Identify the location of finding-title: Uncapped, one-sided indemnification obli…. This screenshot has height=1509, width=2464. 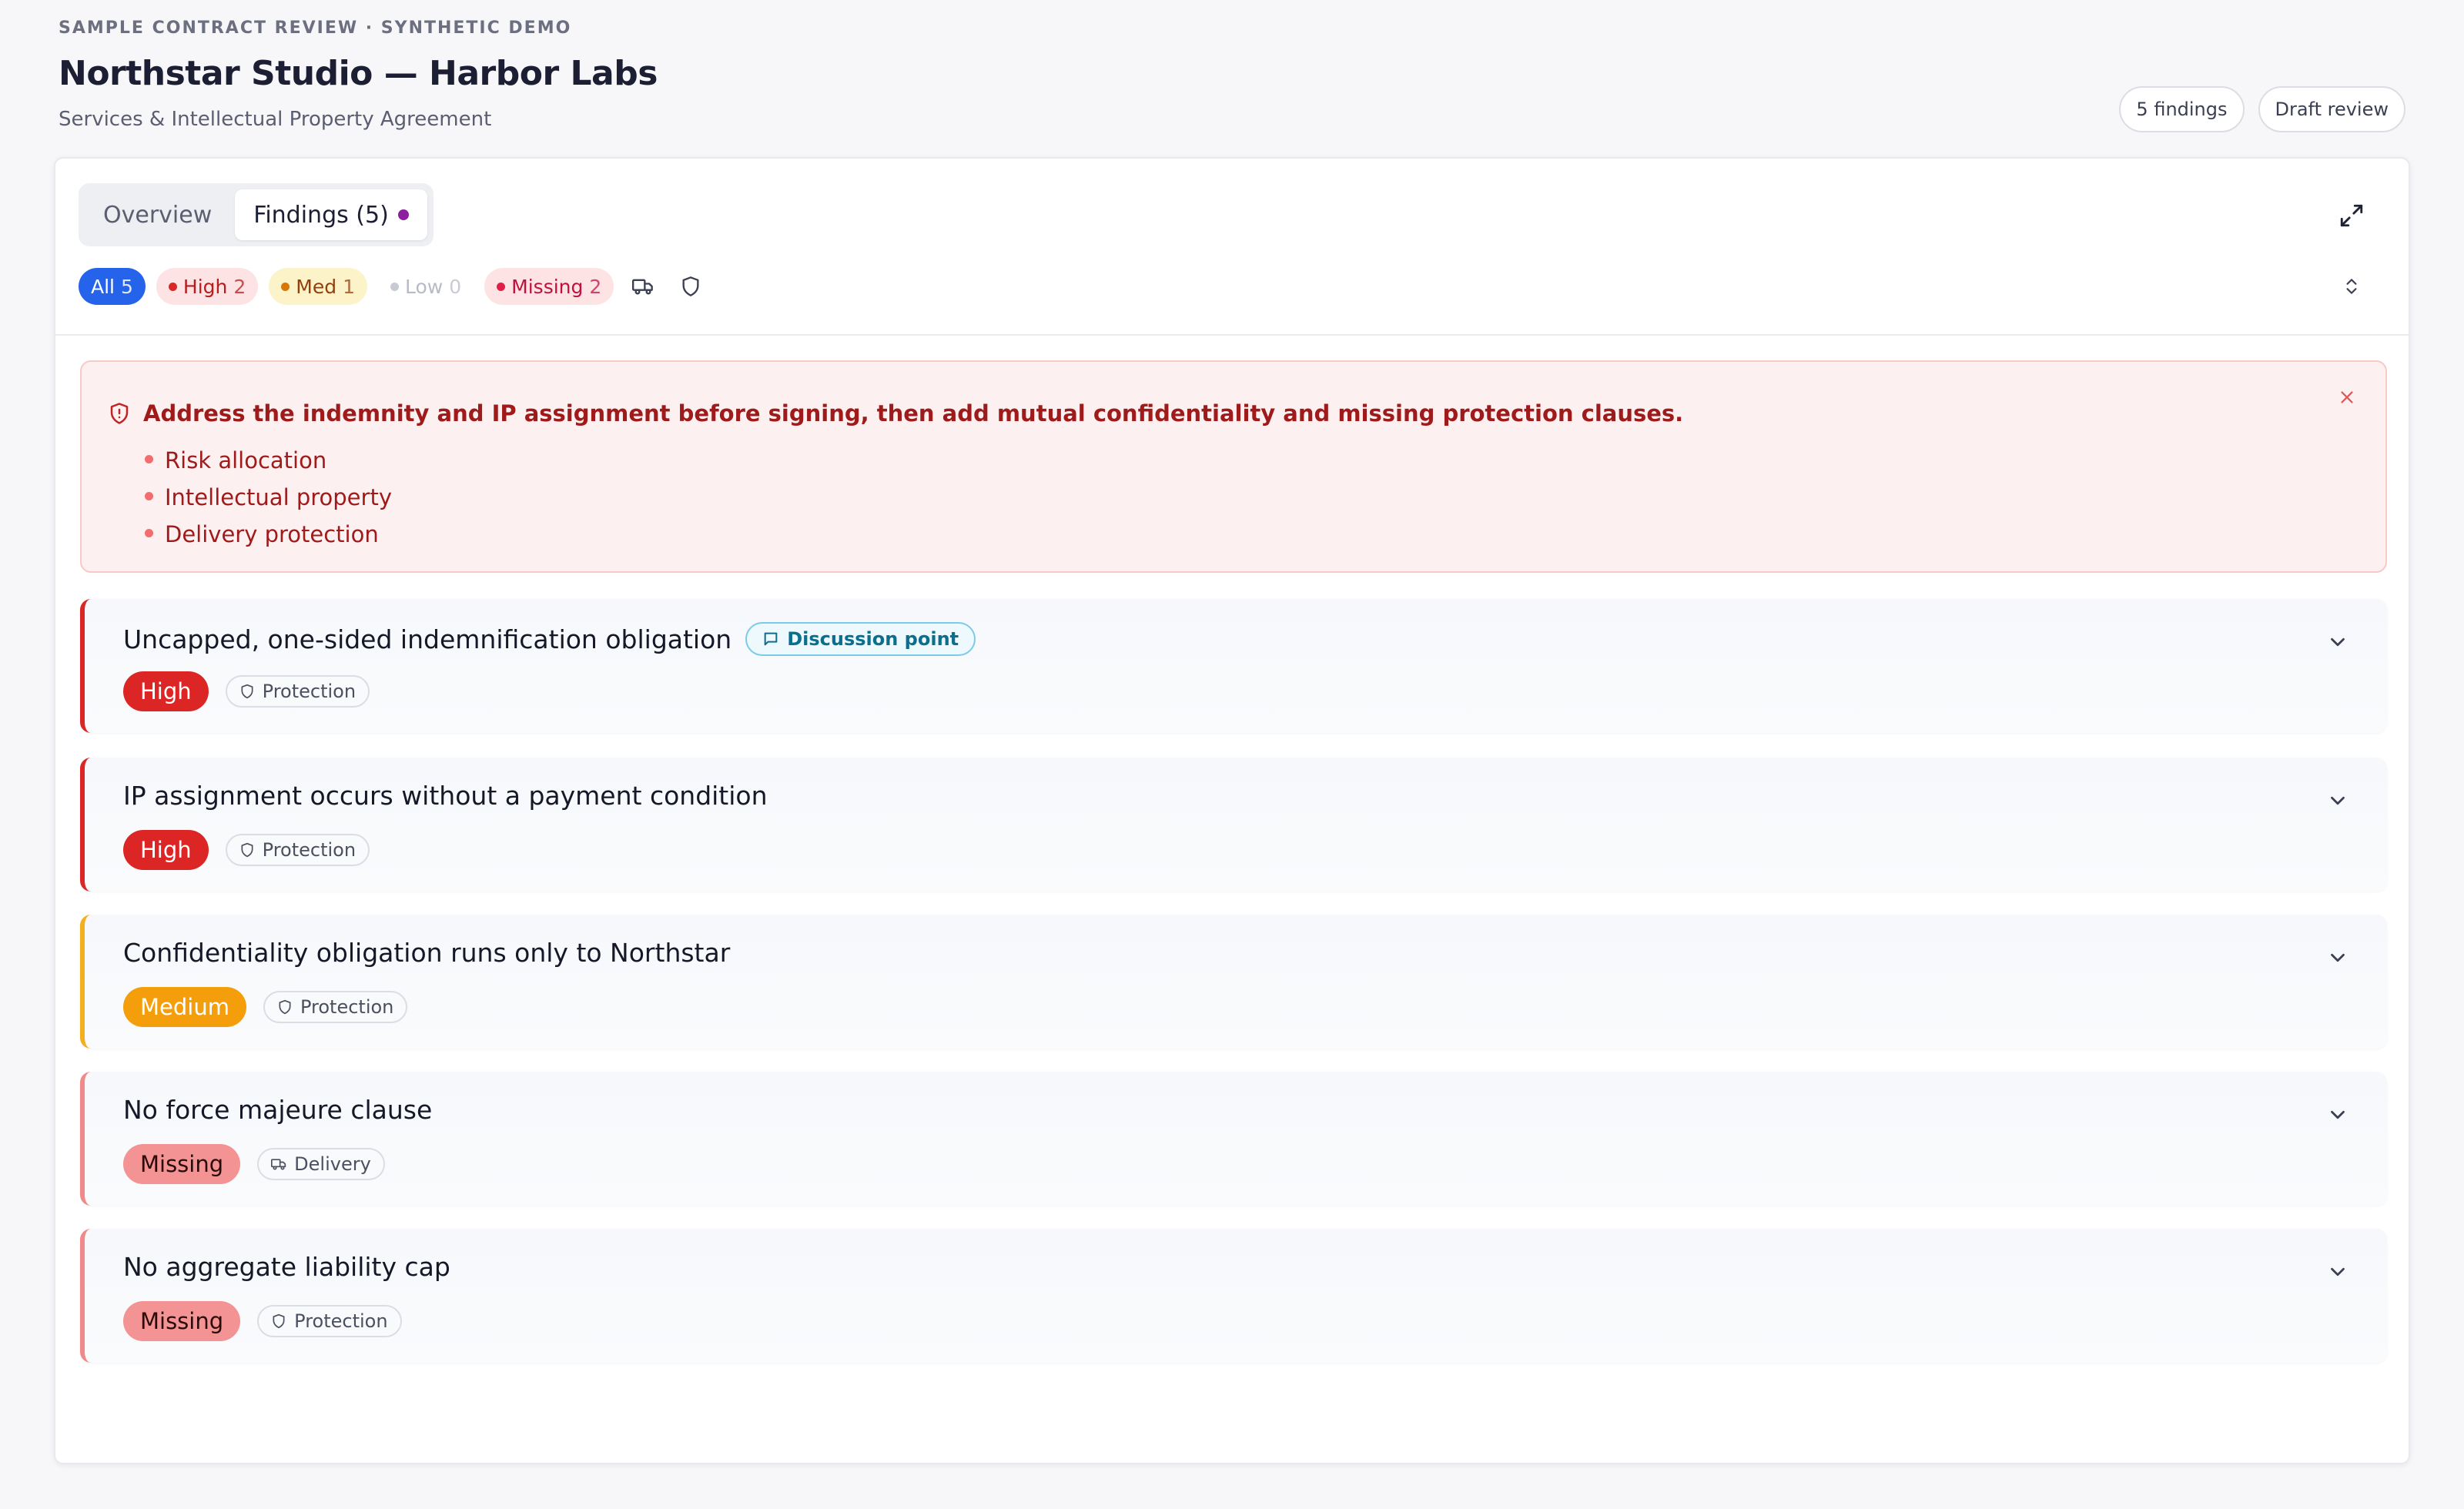
(427, 639).